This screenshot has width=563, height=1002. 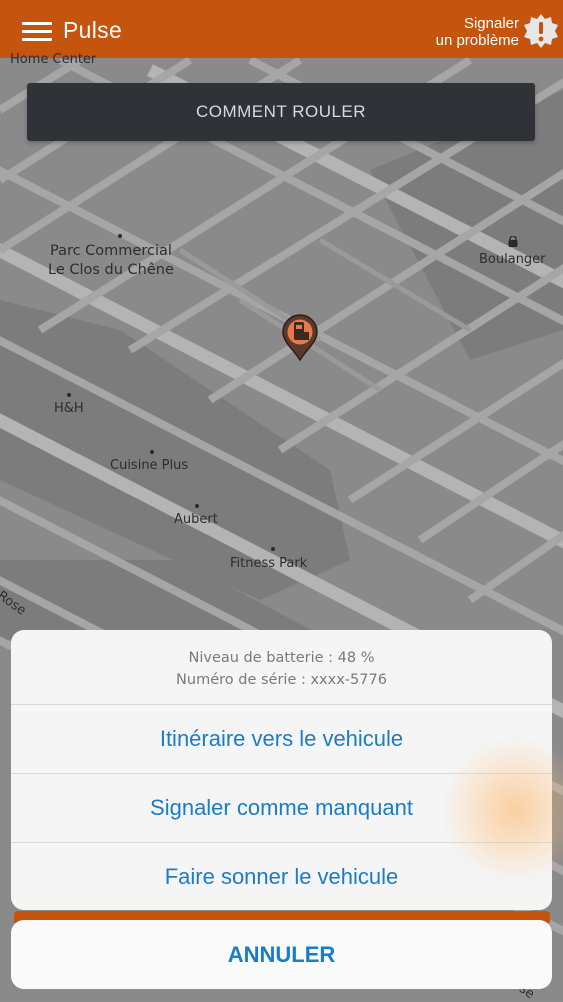 What do you see at coordinates (281, 112) in the screenshot?
I see `how-to-ride-button: COMMENT ROULER` at bounding box center [281, 112].